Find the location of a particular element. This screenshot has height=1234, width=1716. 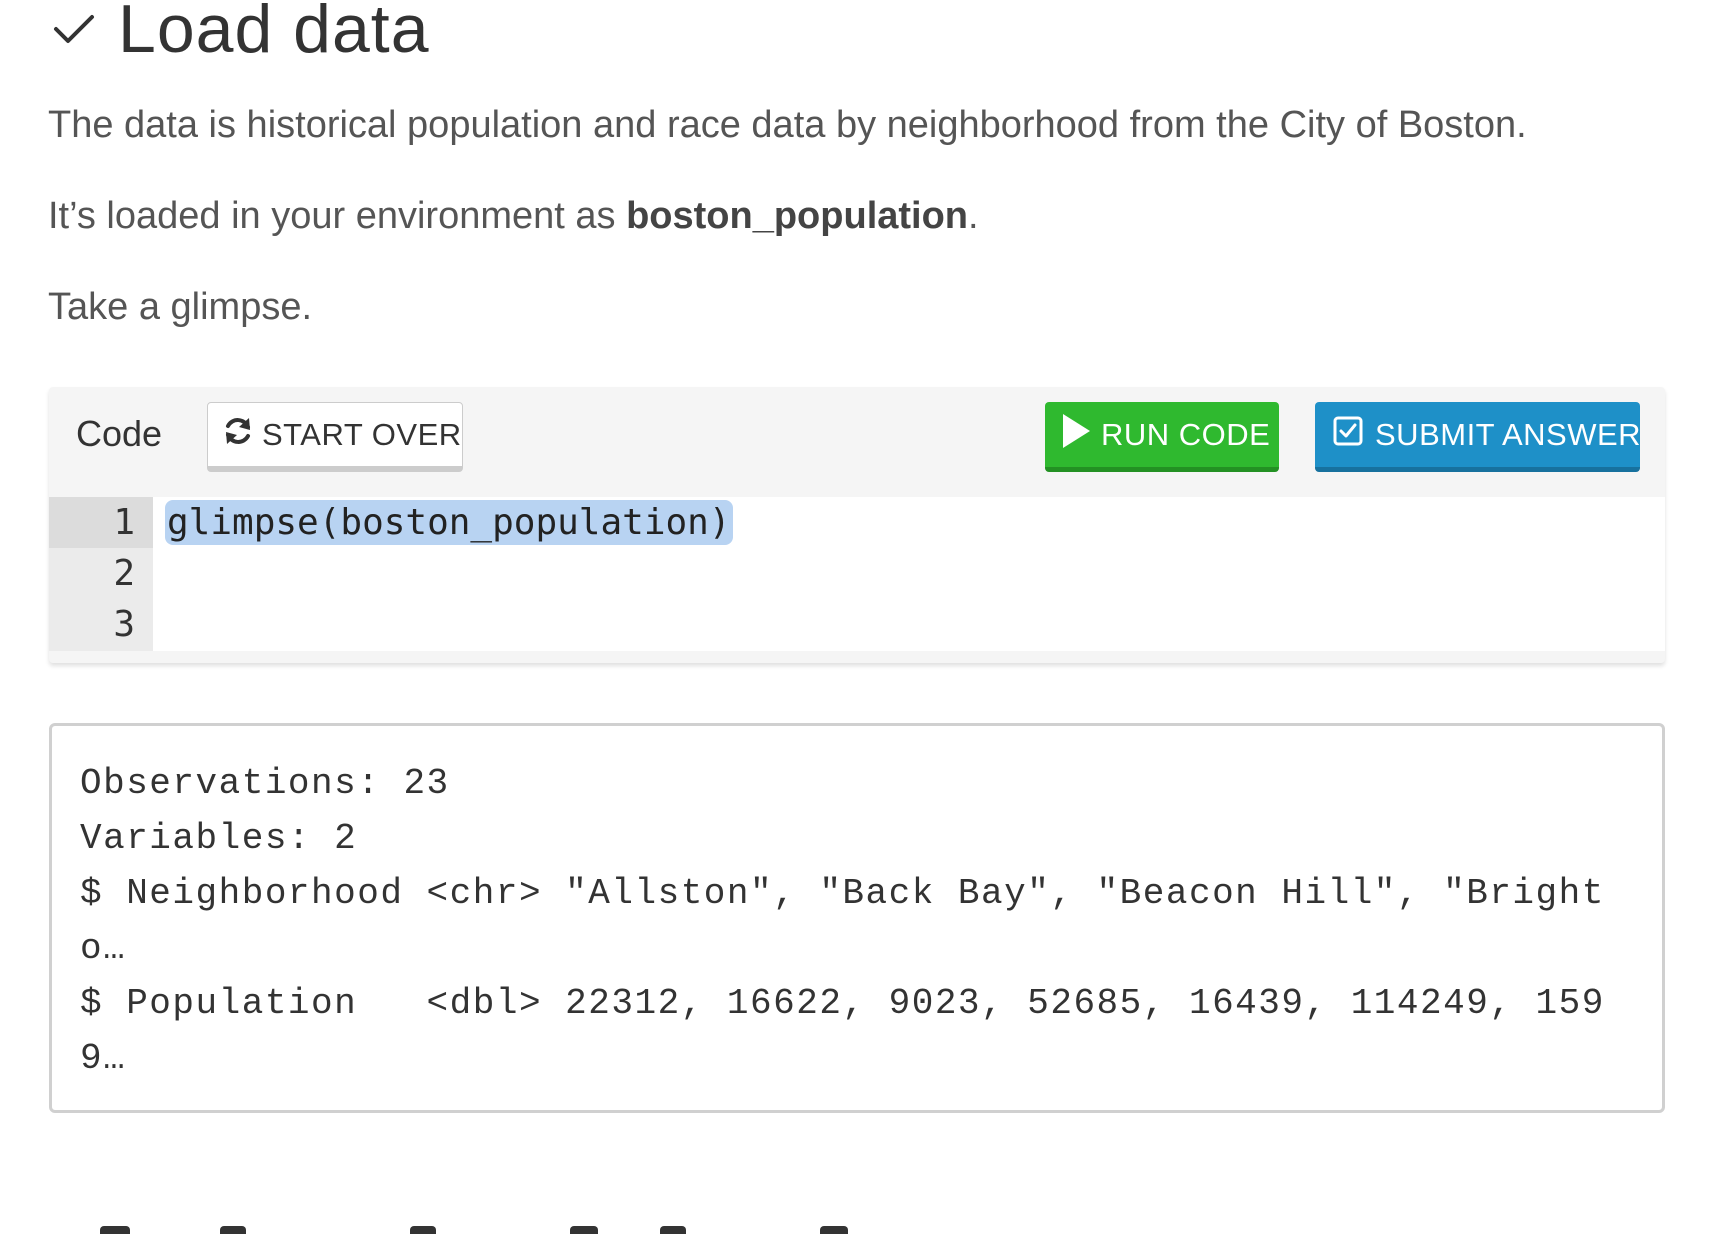

run-code-button: RUN CODE is located at coordinates (1162, 437).